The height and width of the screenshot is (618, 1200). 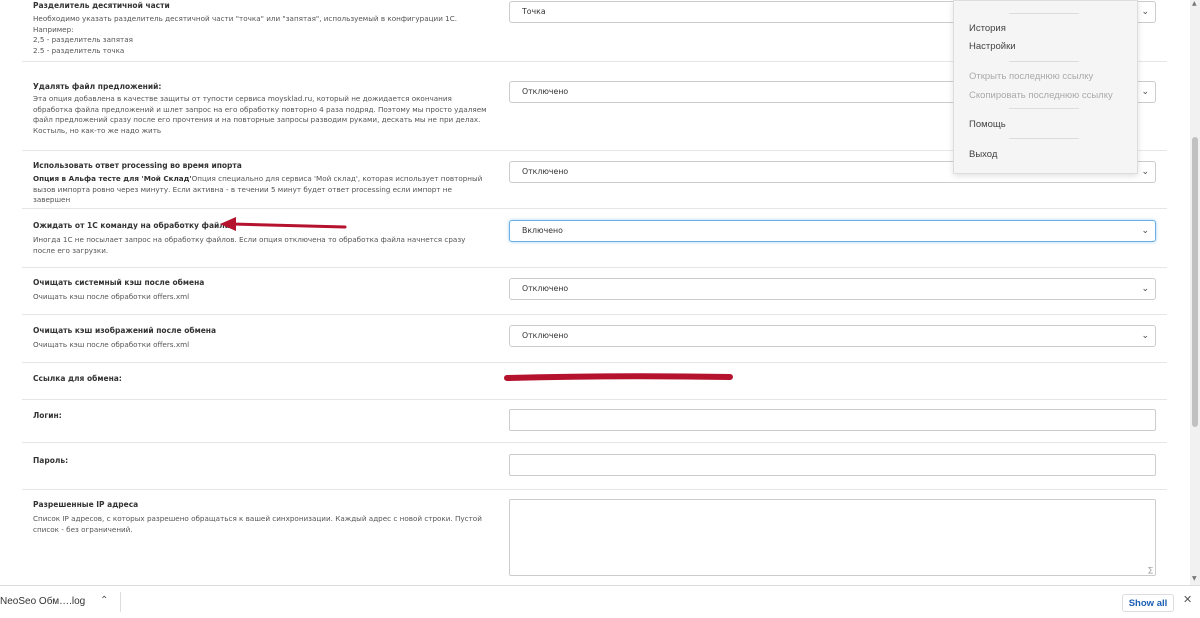 What do you see at coordinates (47, 415) in the screenshot?
I see `setting-label: Логин:` at bounding box center [47, 415].